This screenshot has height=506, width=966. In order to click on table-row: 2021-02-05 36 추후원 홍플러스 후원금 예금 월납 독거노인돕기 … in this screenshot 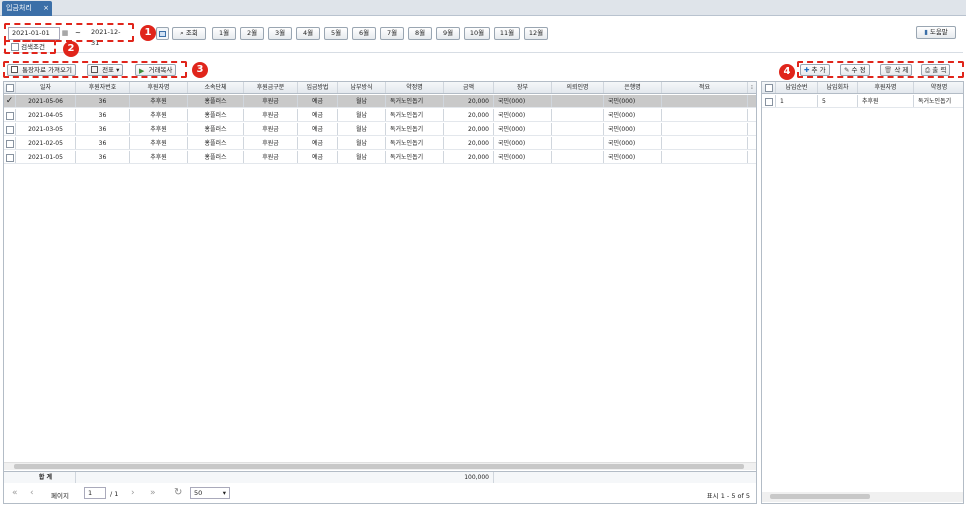, I will do `click(380, 143)`.